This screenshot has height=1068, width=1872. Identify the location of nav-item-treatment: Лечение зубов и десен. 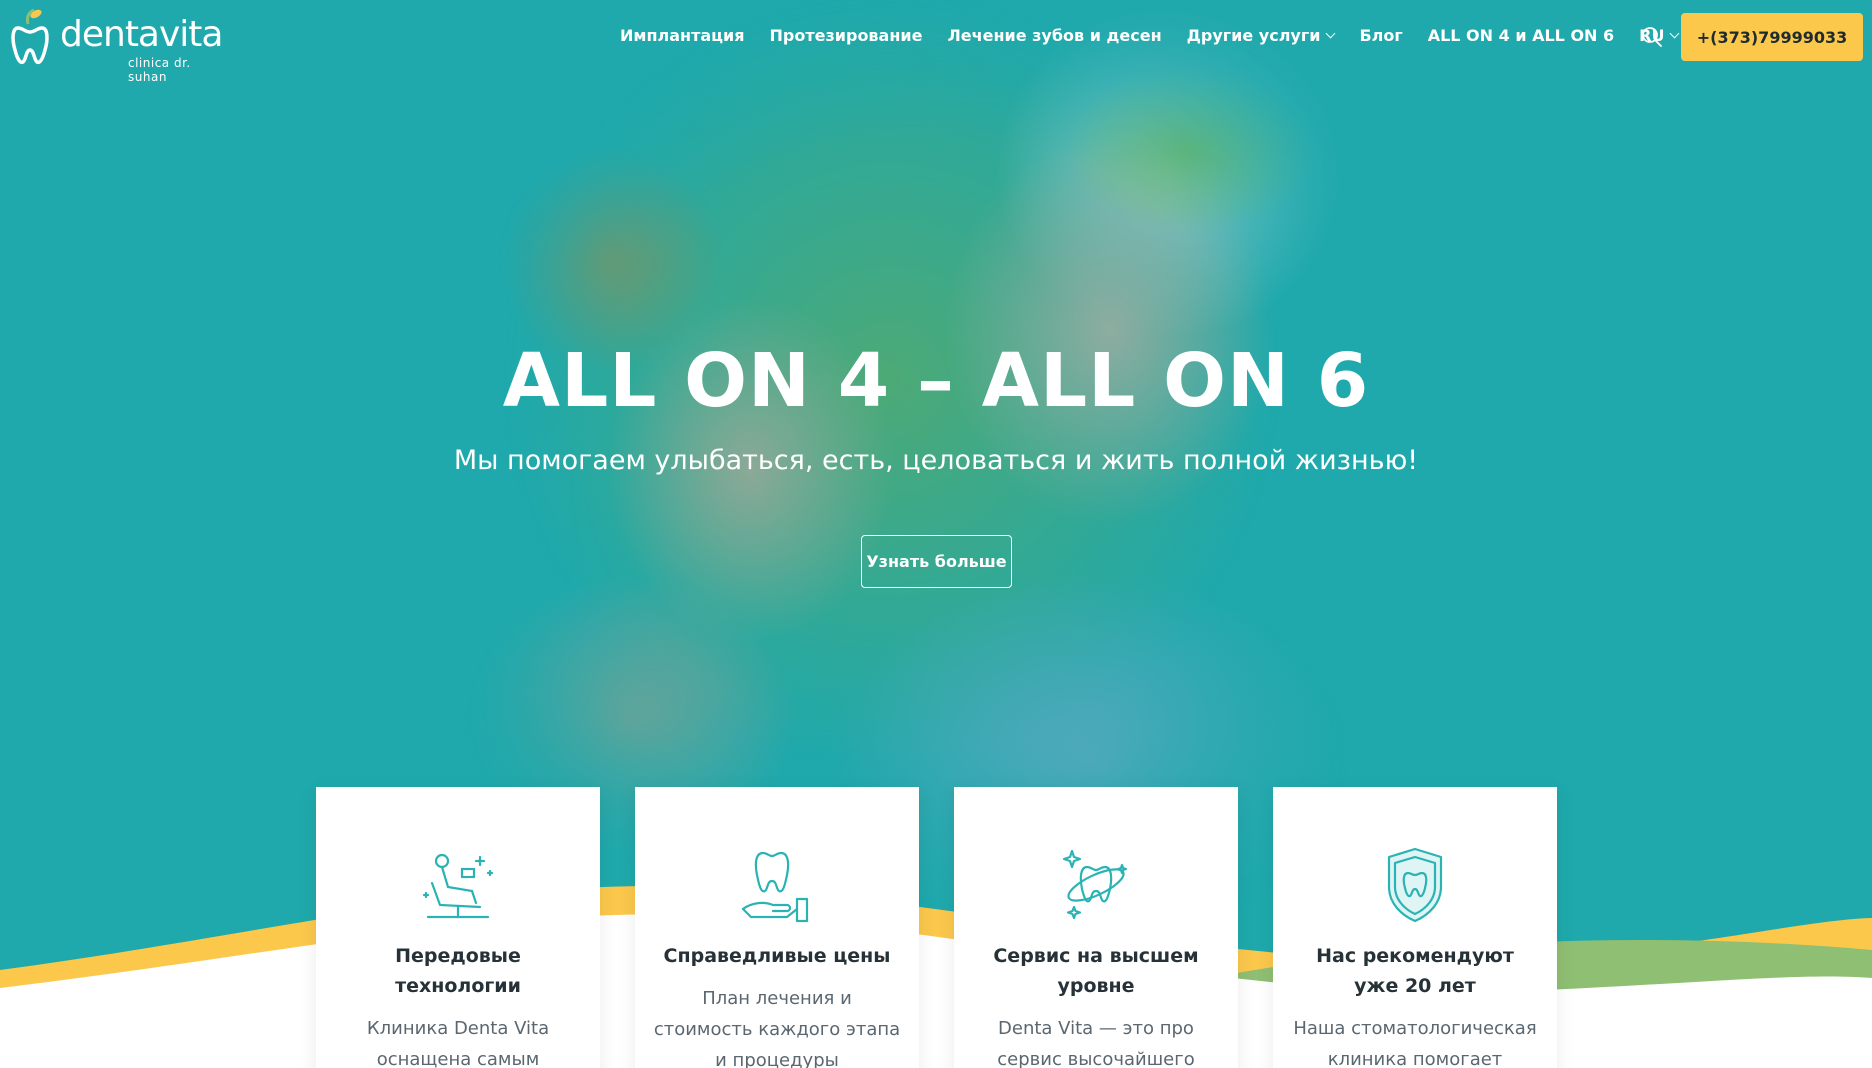
(1054, 35).